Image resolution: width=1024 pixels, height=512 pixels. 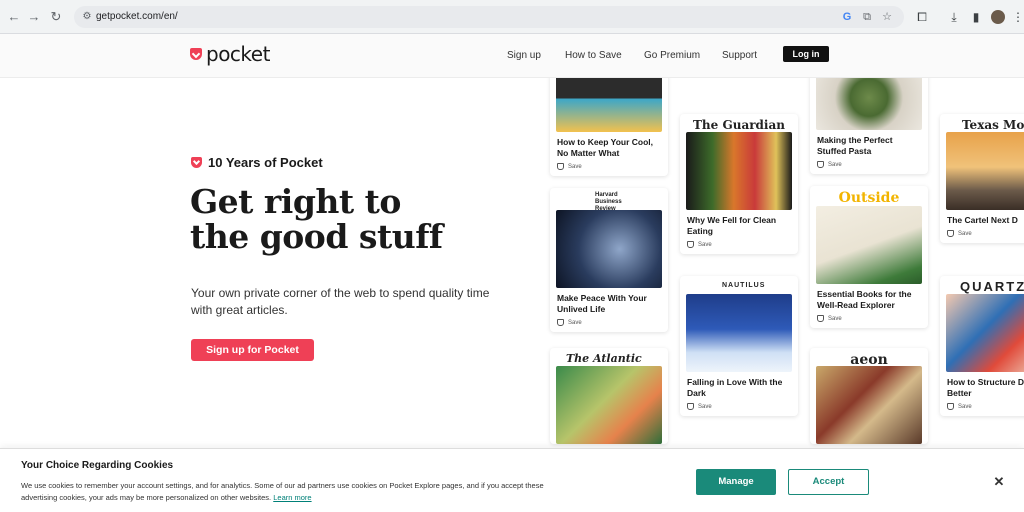 What do you see at coordinates (735, 387) in the screenshot?
I see `article-title: Falling in Love With the Dark` at bounding box center [735, 387].